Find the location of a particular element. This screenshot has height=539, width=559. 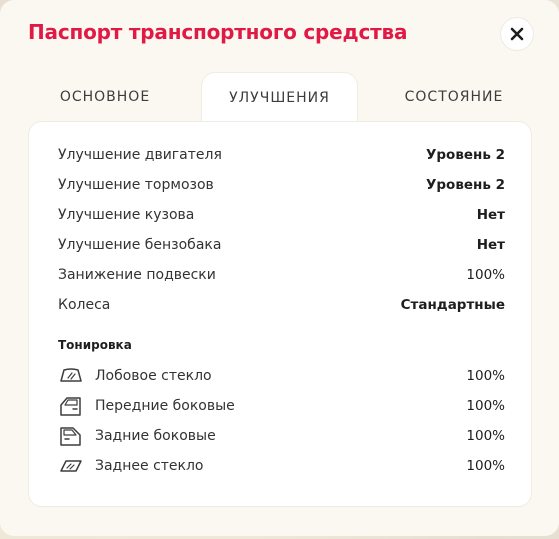

upgrade-label: Занижение подвески is located at coordinates (137, 275).